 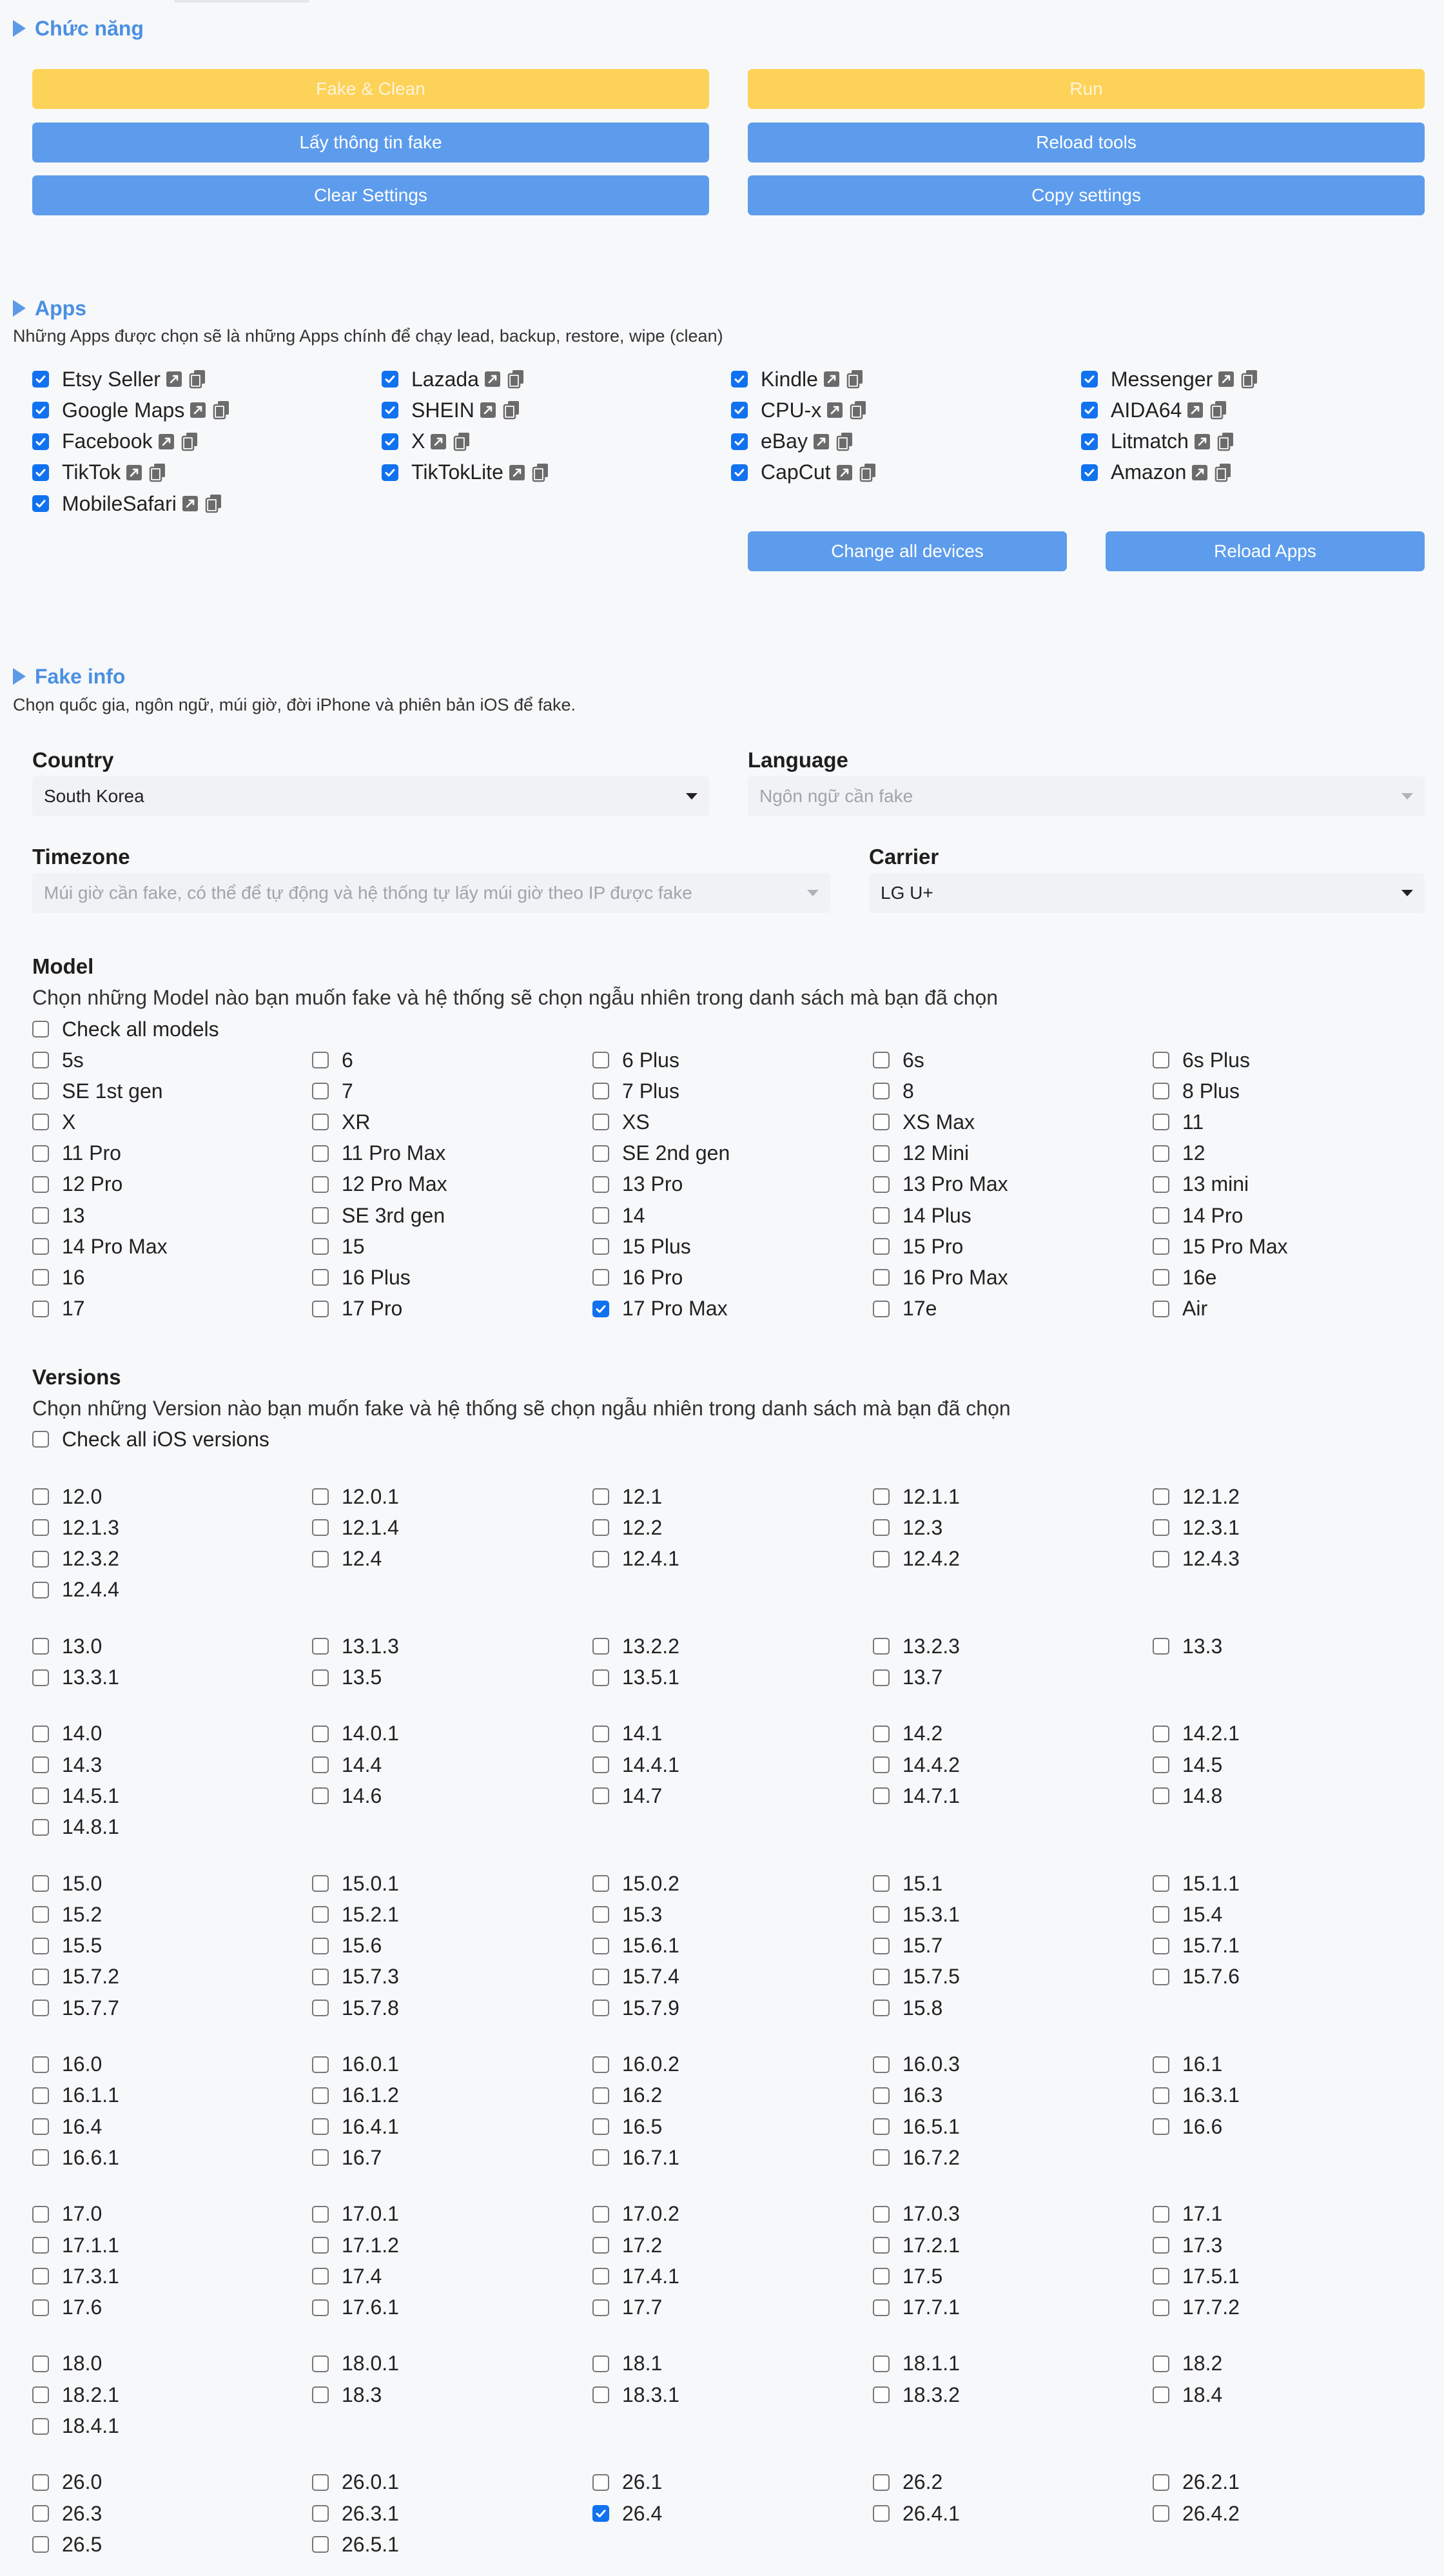 What do you see at coordinates (454, 379) in the screenshot?
I see `app-lazada: Lazada` at bounding box center [454, 379].